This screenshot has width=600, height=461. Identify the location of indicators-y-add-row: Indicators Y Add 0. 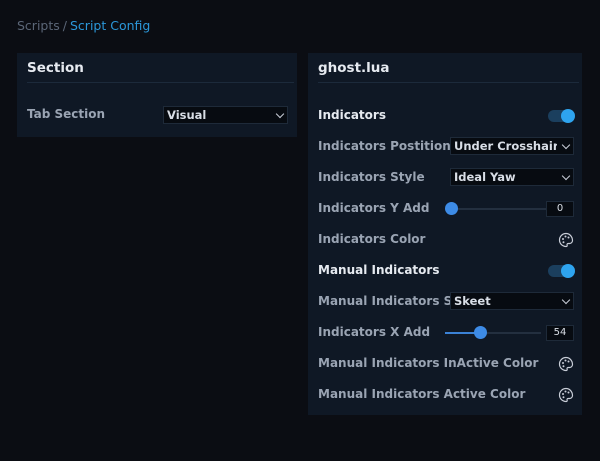
(446, 209).